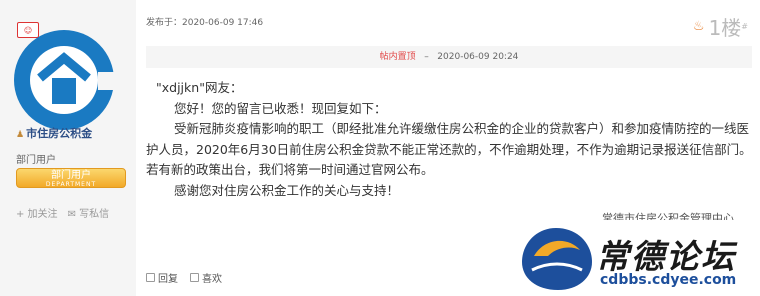  Describe the element at coordinates (668, 280) in the screenshot. I see `watermark-url: cdbbs.cdyee.com` at that location.